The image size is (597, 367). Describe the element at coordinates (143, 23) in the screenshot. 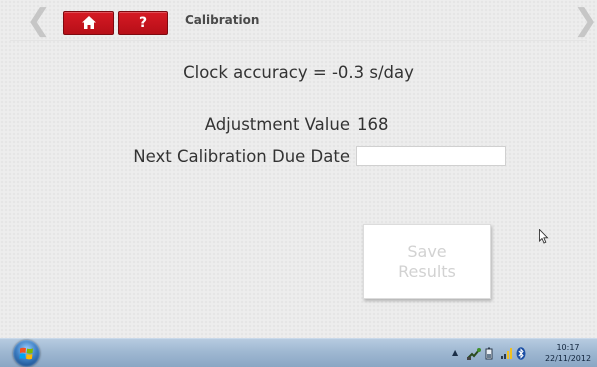

I see `help-button: ?` at that location.